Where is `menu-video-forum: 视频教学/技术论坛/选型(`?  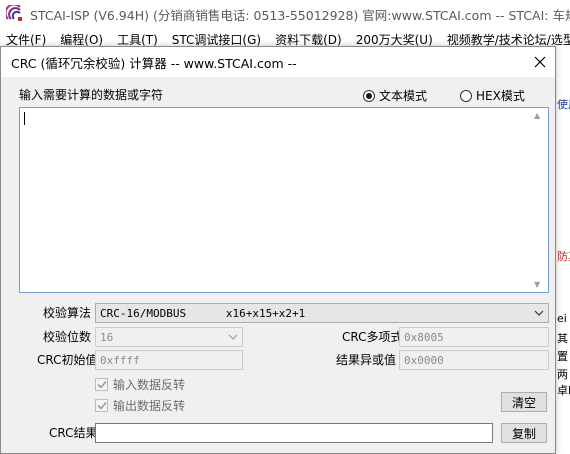
menu-video-forum: 视频教学/技术论坛/选型( is located at coordinates (508, 39).